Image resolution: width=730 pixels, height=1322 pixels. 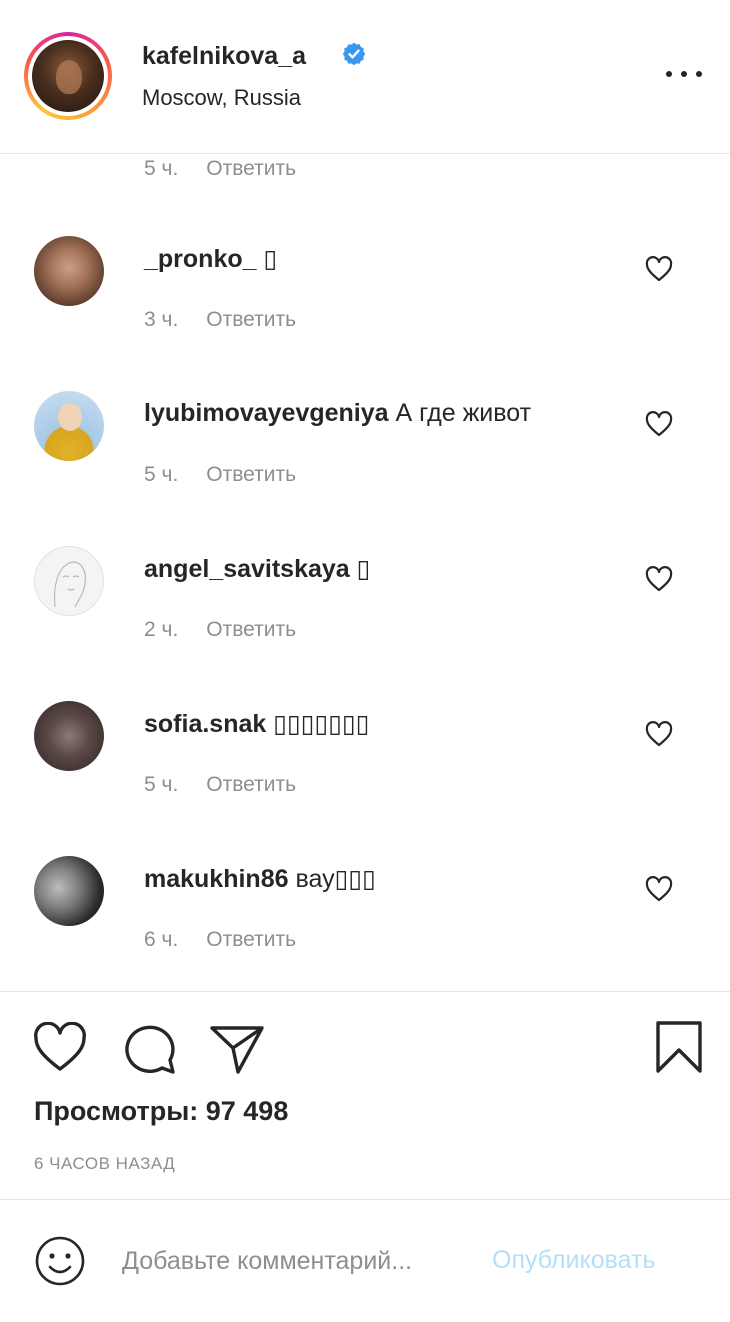 I want to click on comment-author: angel_savitskaya, so click(x=247, y=569).